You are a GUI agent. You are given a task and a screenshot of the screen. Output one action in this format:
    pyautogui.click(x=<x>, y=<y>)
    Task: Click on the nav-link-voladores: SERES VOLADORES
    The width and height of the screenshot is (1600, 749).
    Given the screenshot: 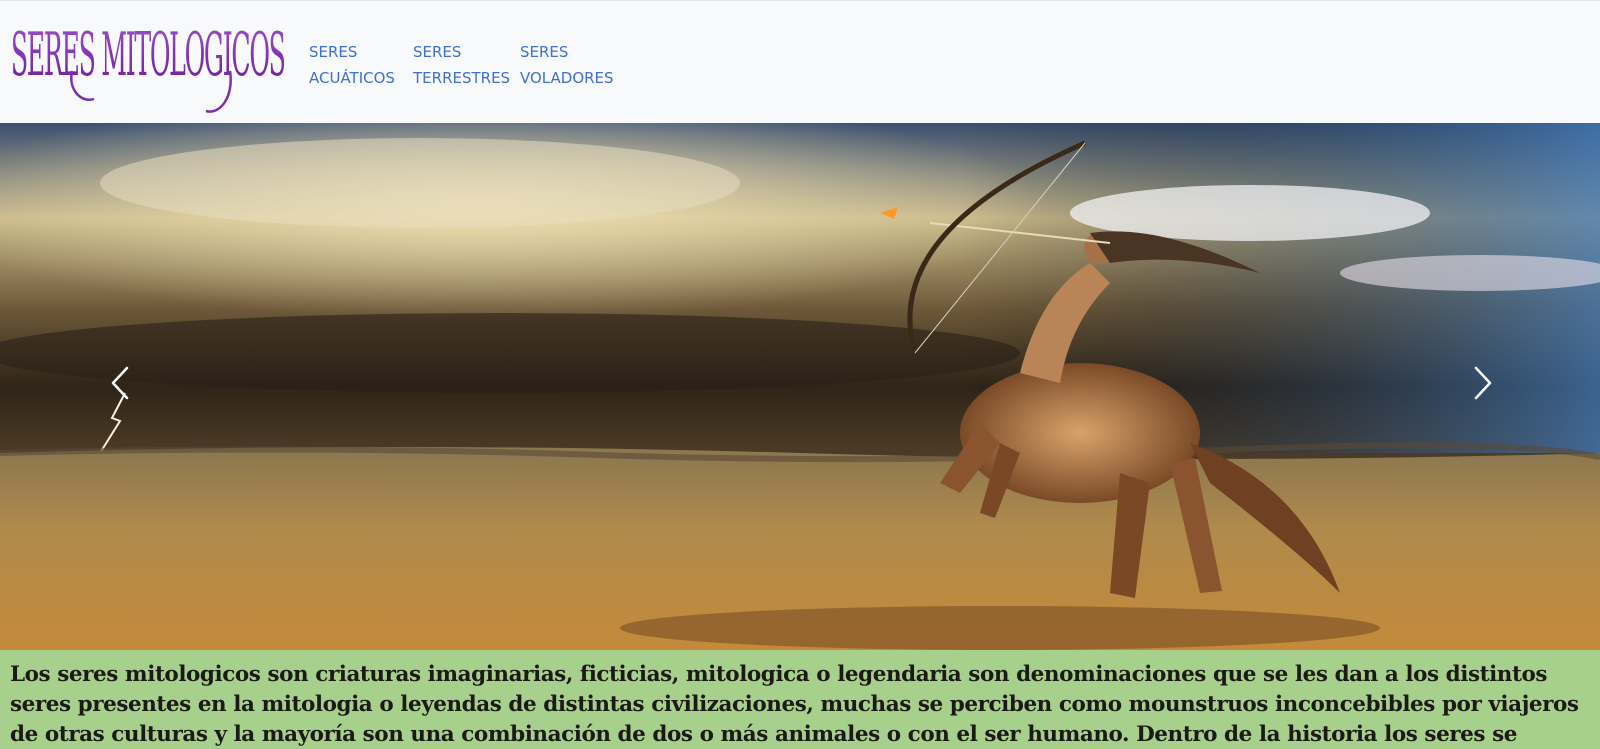 What is the action you would take?
    pyautogui.click(x=578, y=65)
    